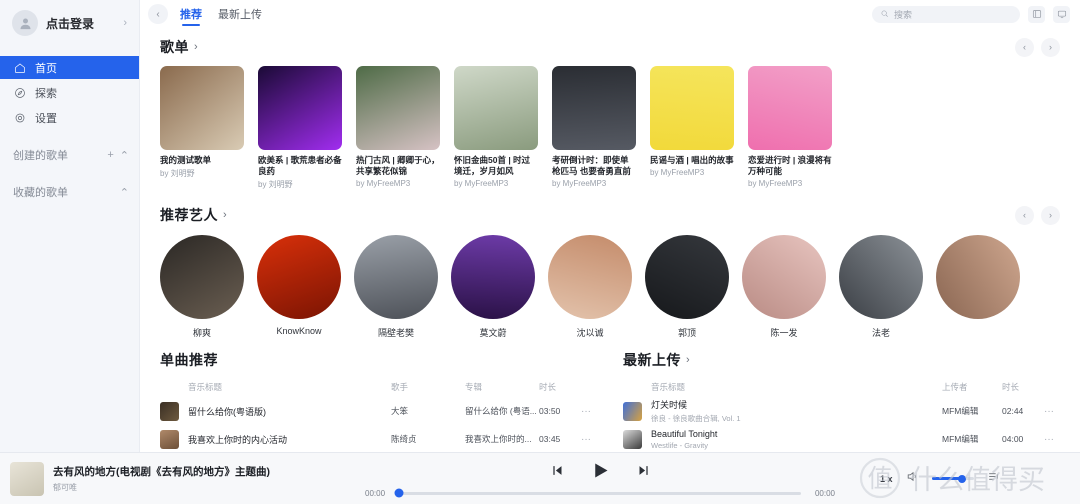 This screenshot has width=1080, height=504. Describe the element at coordinates (404, 439) in the screenshot. I see `track-artist: 陈绮贞` at that location.